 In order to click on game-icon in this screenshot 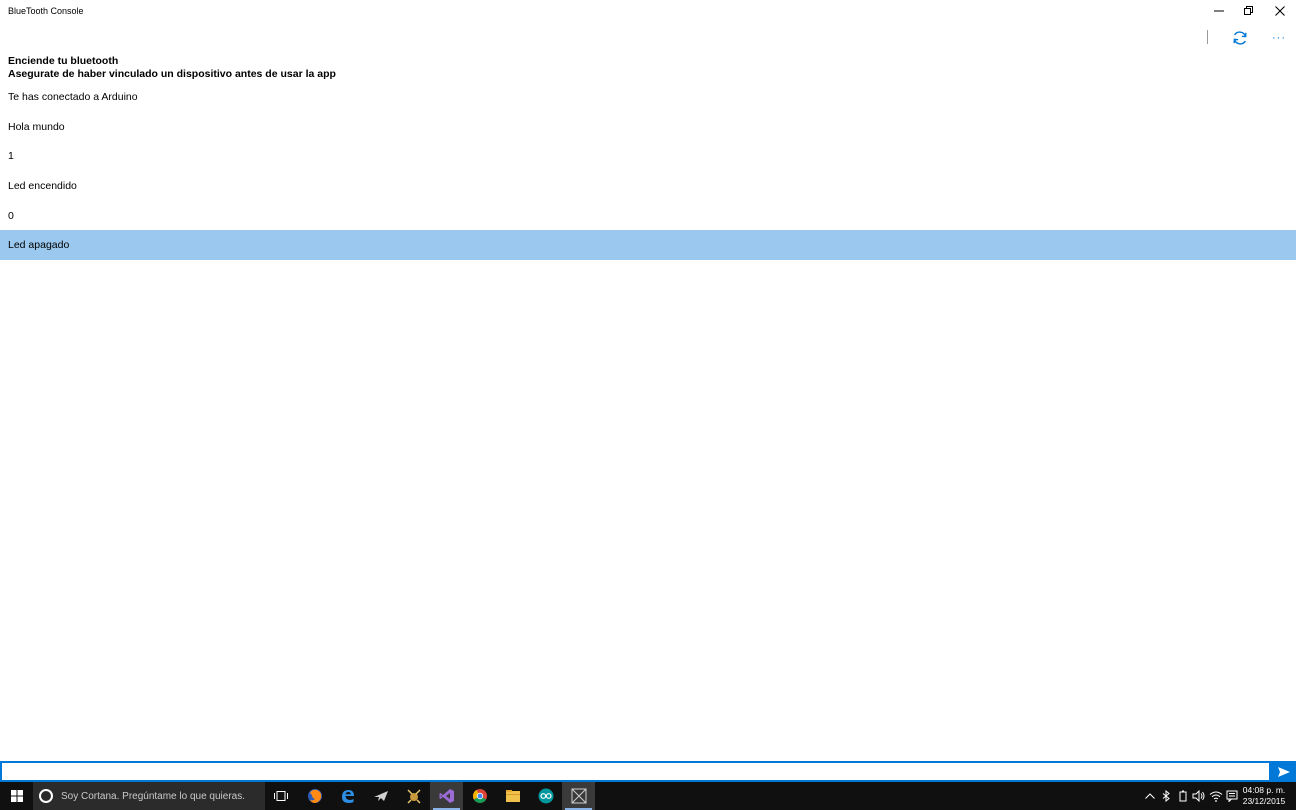, I will do `click(413, 796)`.